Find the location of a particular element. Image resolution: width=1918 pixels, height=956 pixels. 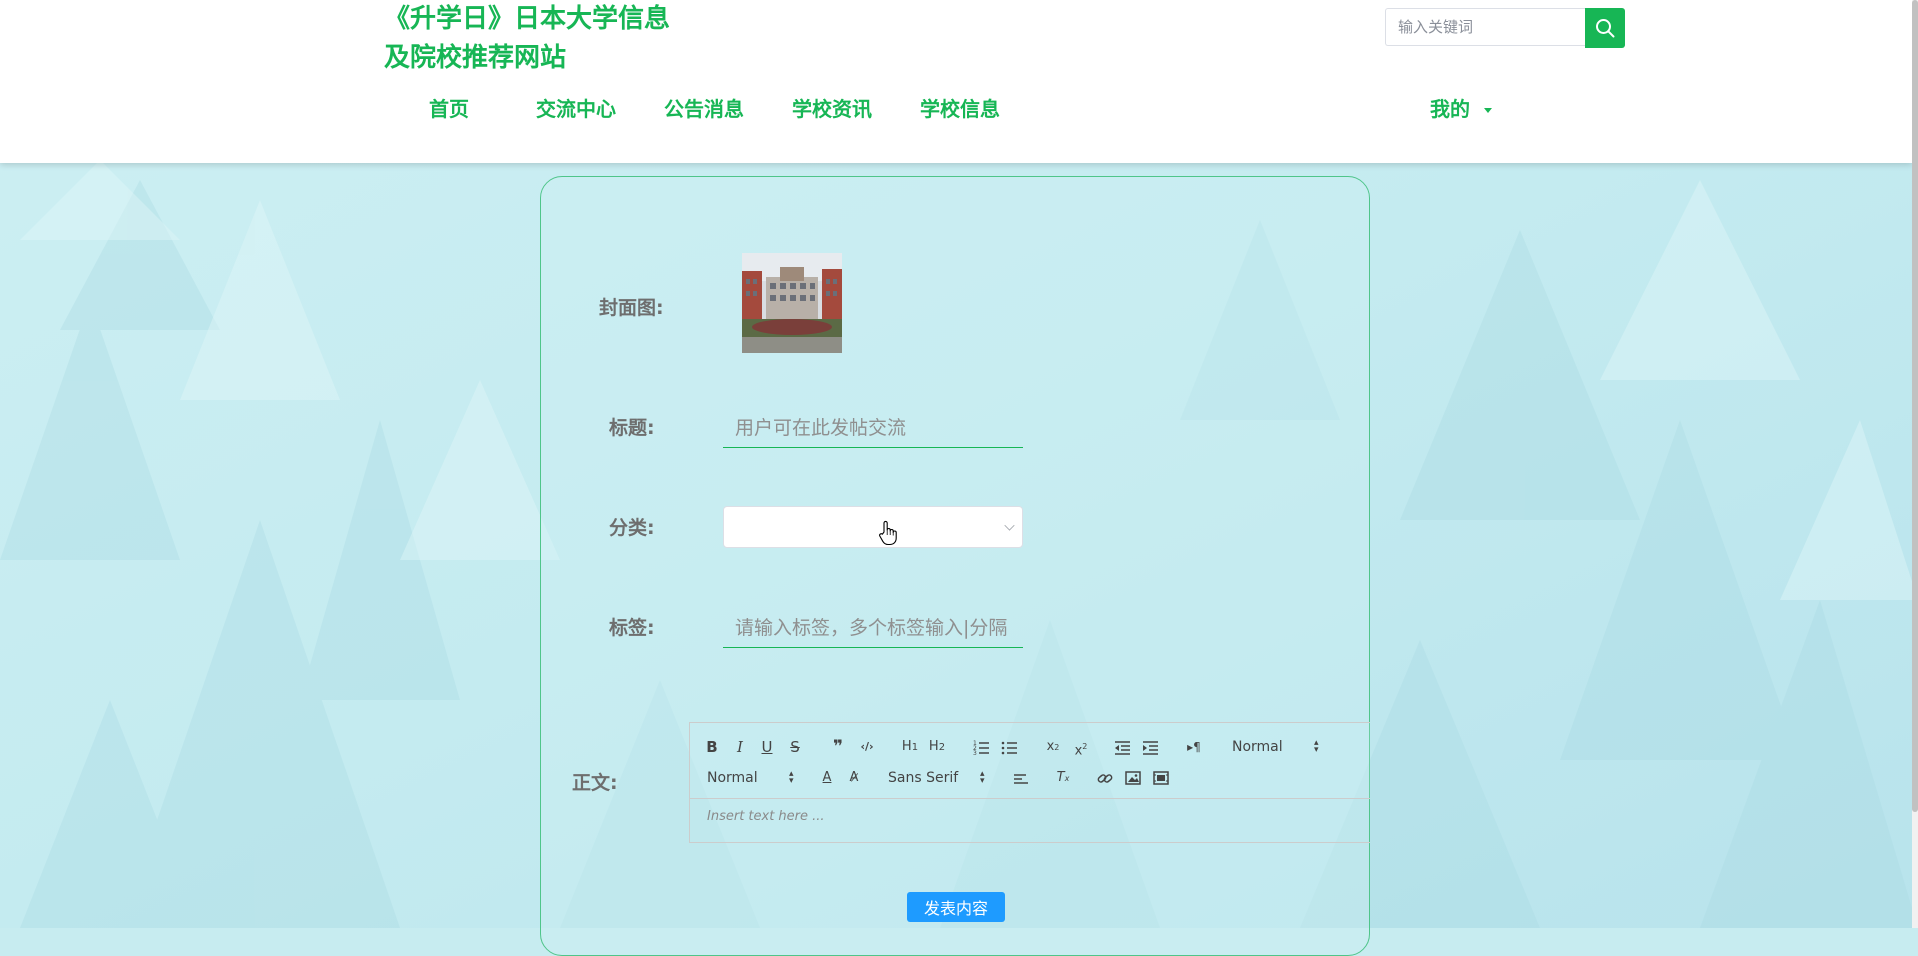

nav-forum: 交流中心 is located at coordinates (576, 109).